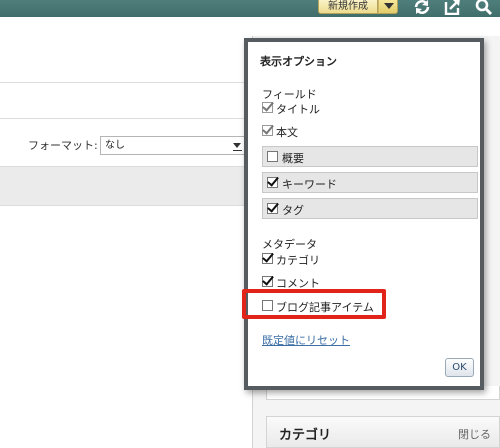 This screenshot has height=448, width=500. What do you see at coordinates (115, 145) in the screenshot?
I see `format-select-value: なし` at bounding box center [115, 145].